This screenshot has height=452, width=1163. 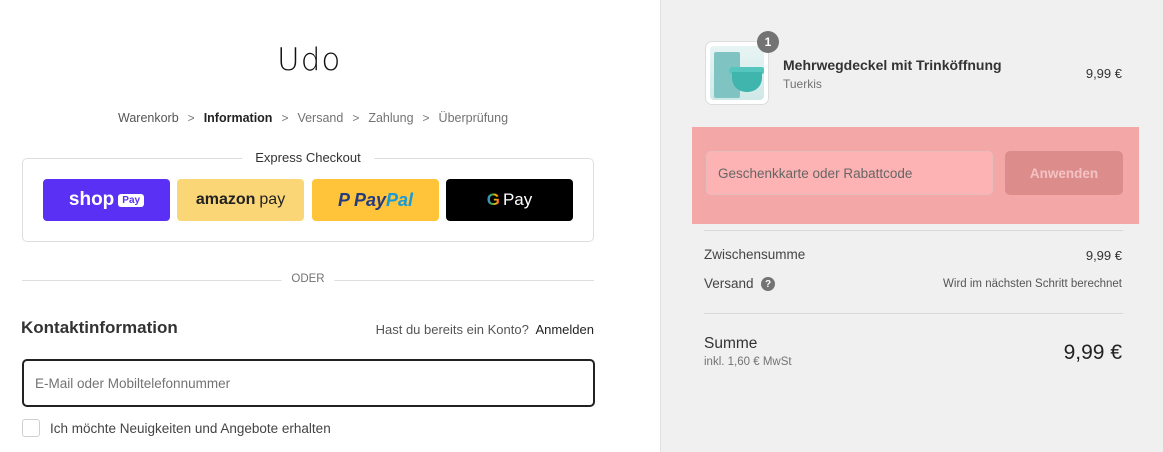 What do you see at coordinates (225, 199) in the screenshot?
I see `amazon-logo-text: amazon` at bounding box center [225, 199].